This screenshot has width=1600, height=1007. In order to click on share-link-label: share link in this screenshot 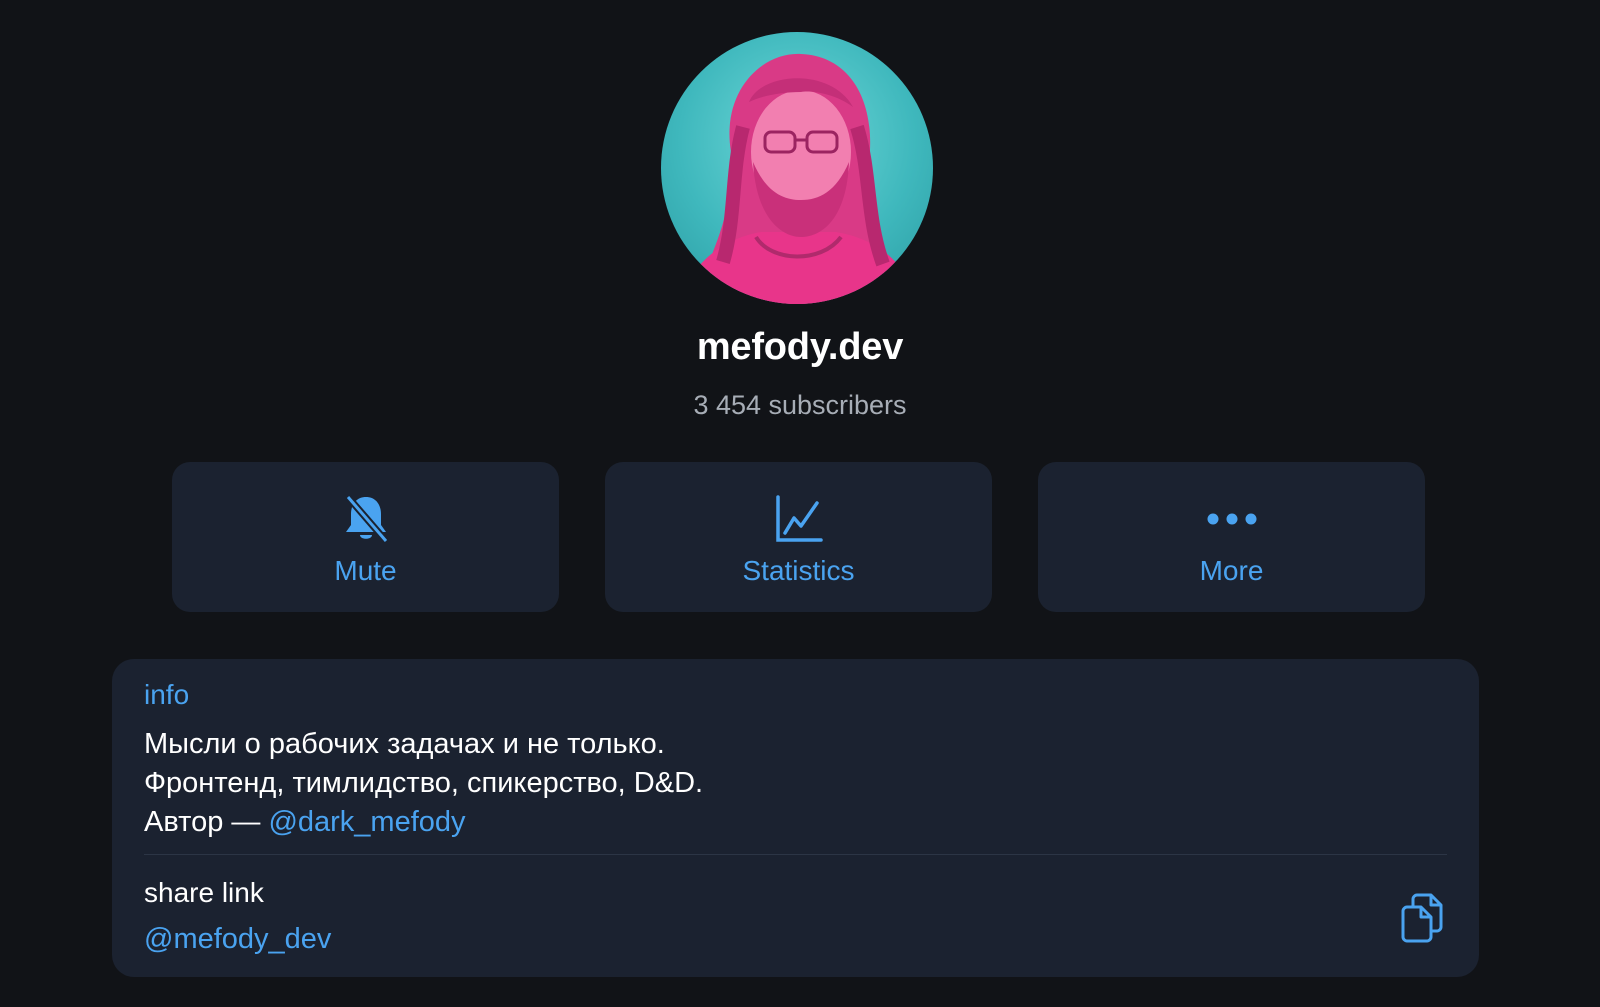, I will do `click(204, 892)`.